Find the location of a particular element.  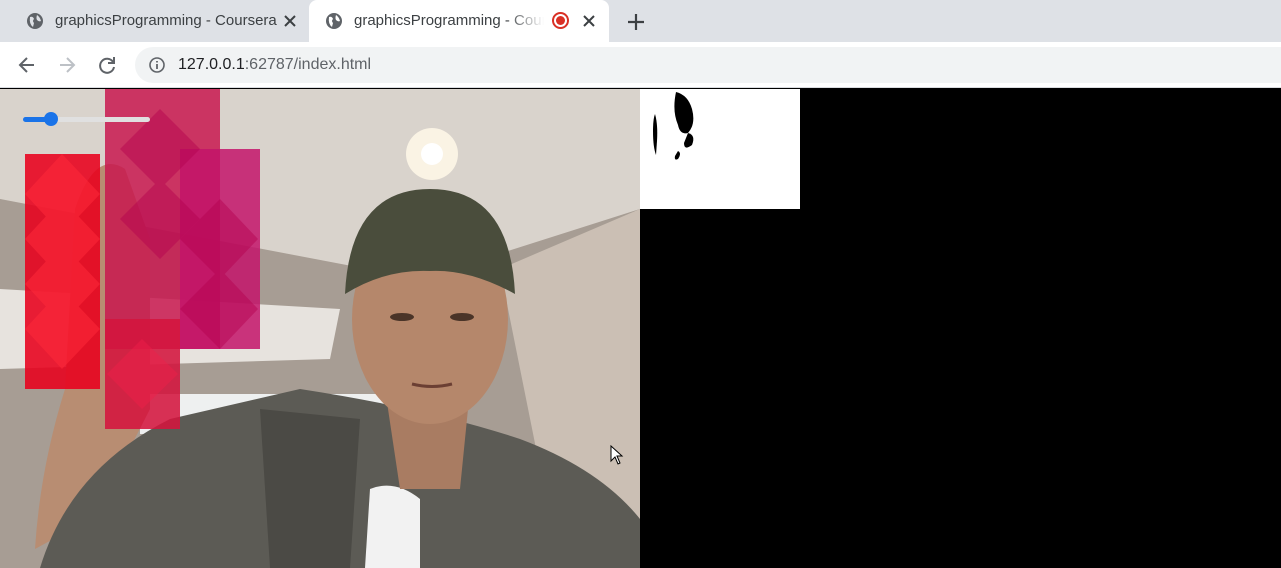

mouse-cursor-icon is located at coordinates (617, 455).